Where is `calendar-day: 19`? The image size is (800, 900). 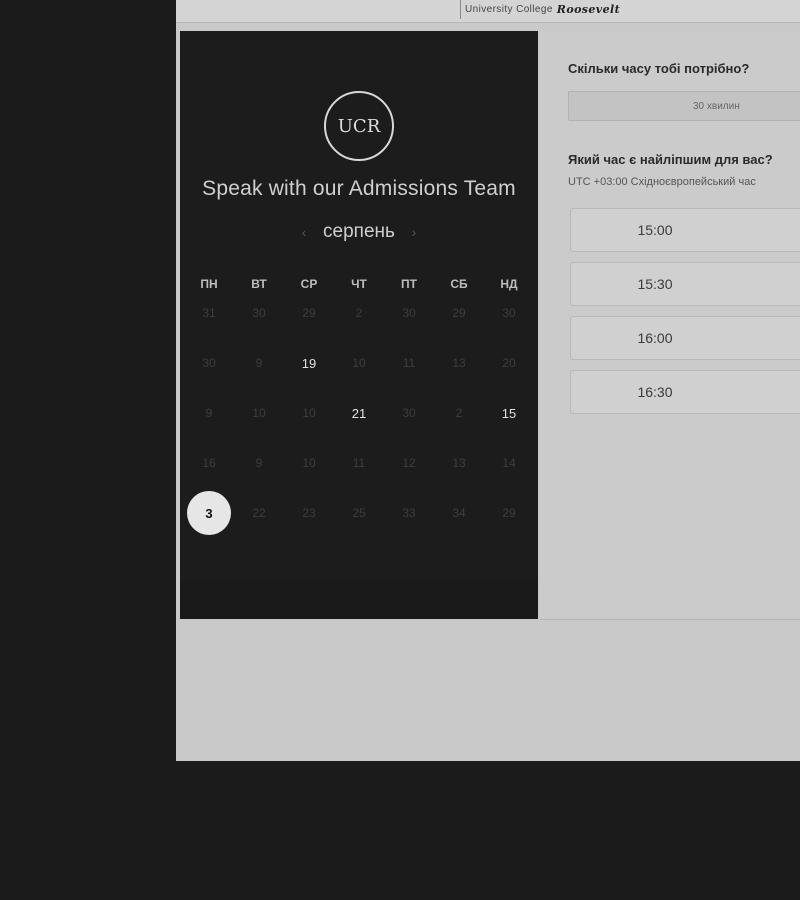
calendar-day: 19 is located at coordinates (309, 363).